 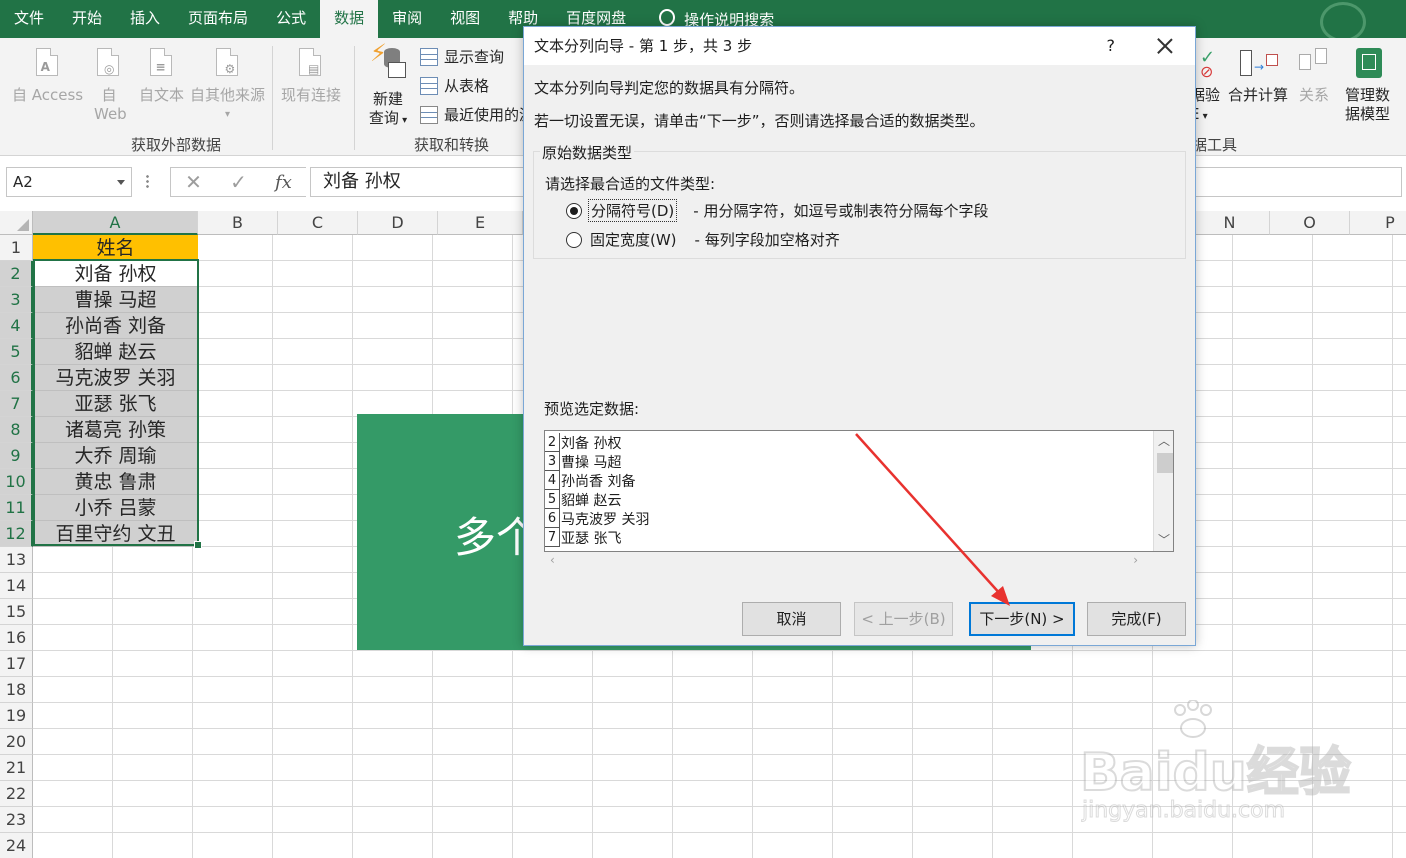 What do you see at coordinates (311, 95) in the screenshot?
I see `existing-conn-label: 现有连接` at bounding box center [311, 95].